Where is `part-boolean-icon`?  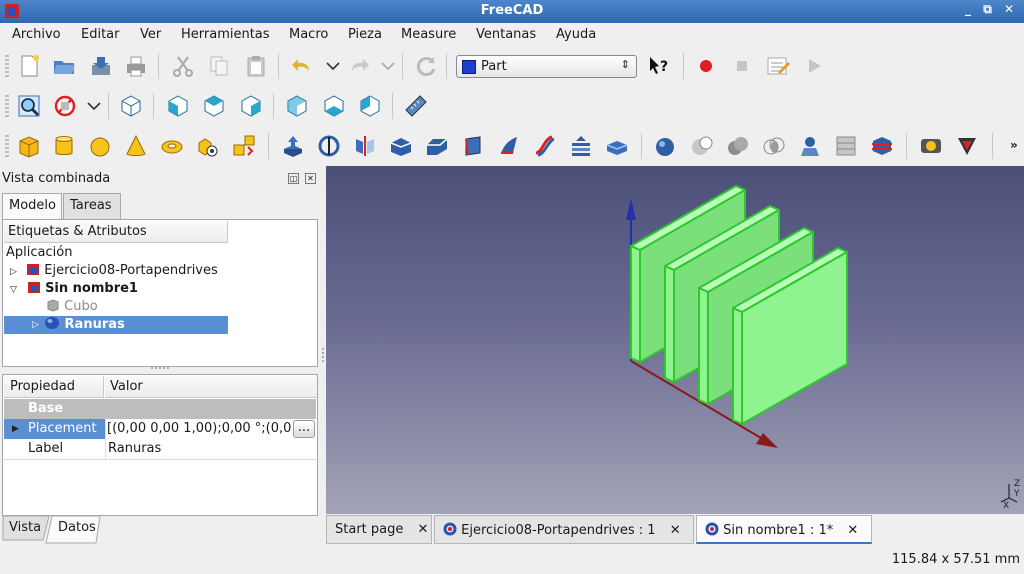
part-boolean-icon is located at coordinates (666, 146).